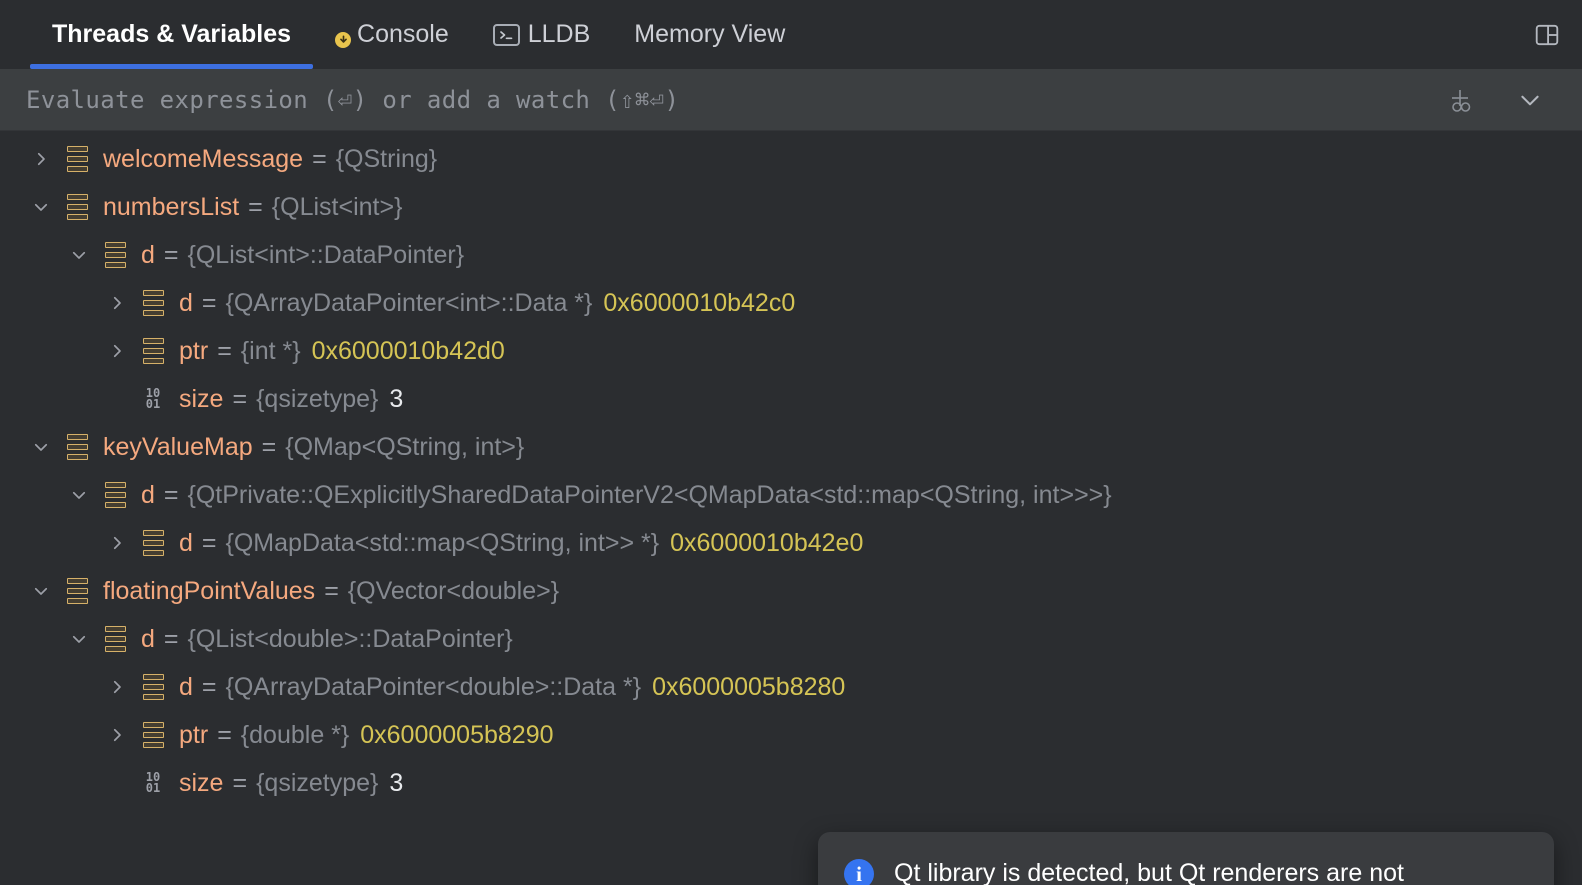 The height and width of the screenshot is (885, 1582). I want to click on tab-label: Memory View, so click(710, 34).